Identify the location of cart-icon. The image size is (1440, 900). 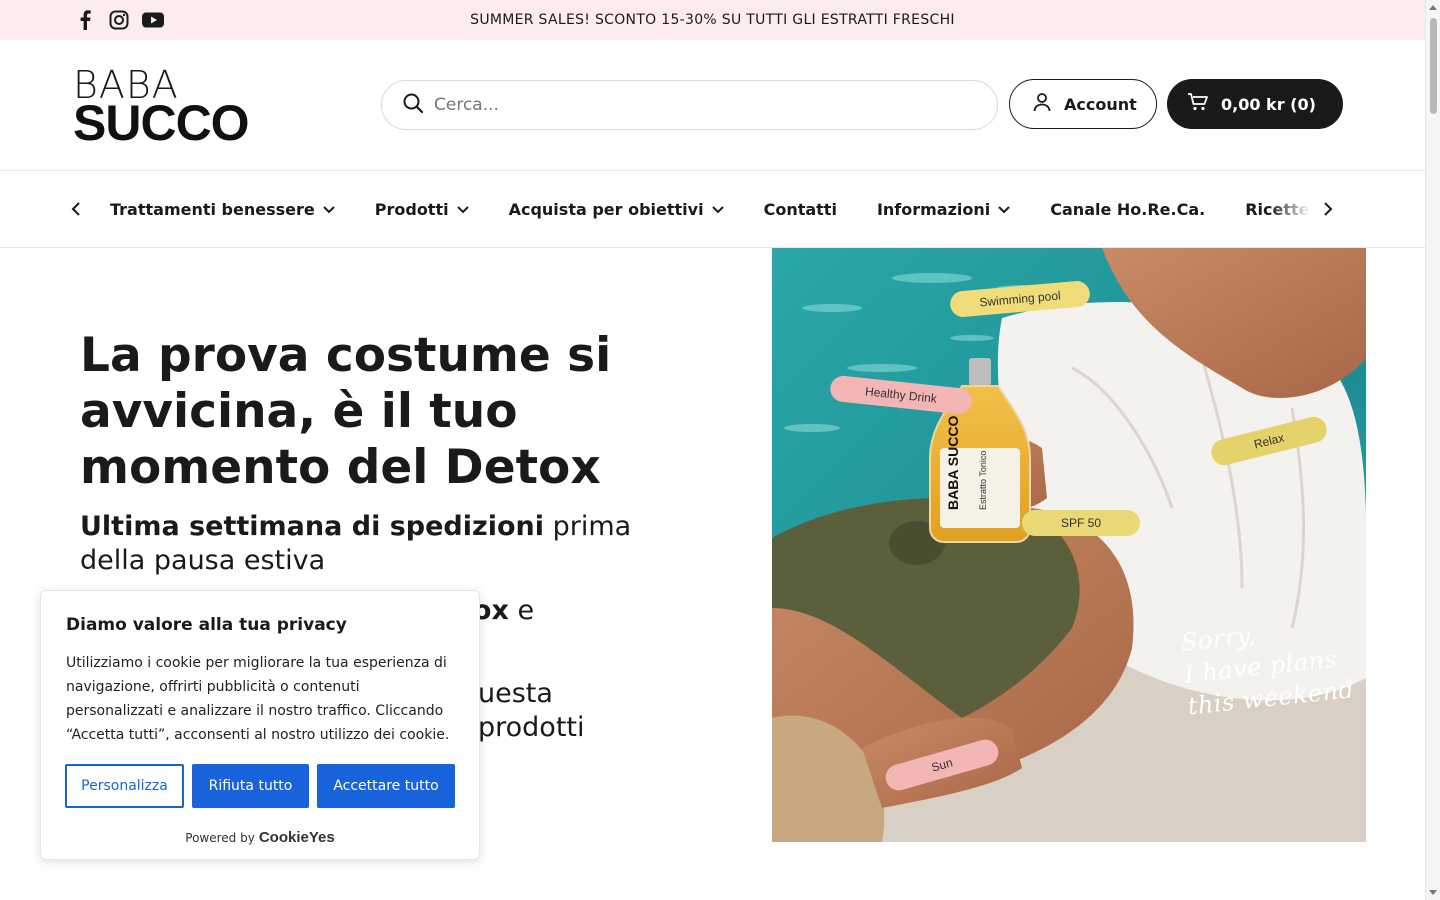
(1198, 104).